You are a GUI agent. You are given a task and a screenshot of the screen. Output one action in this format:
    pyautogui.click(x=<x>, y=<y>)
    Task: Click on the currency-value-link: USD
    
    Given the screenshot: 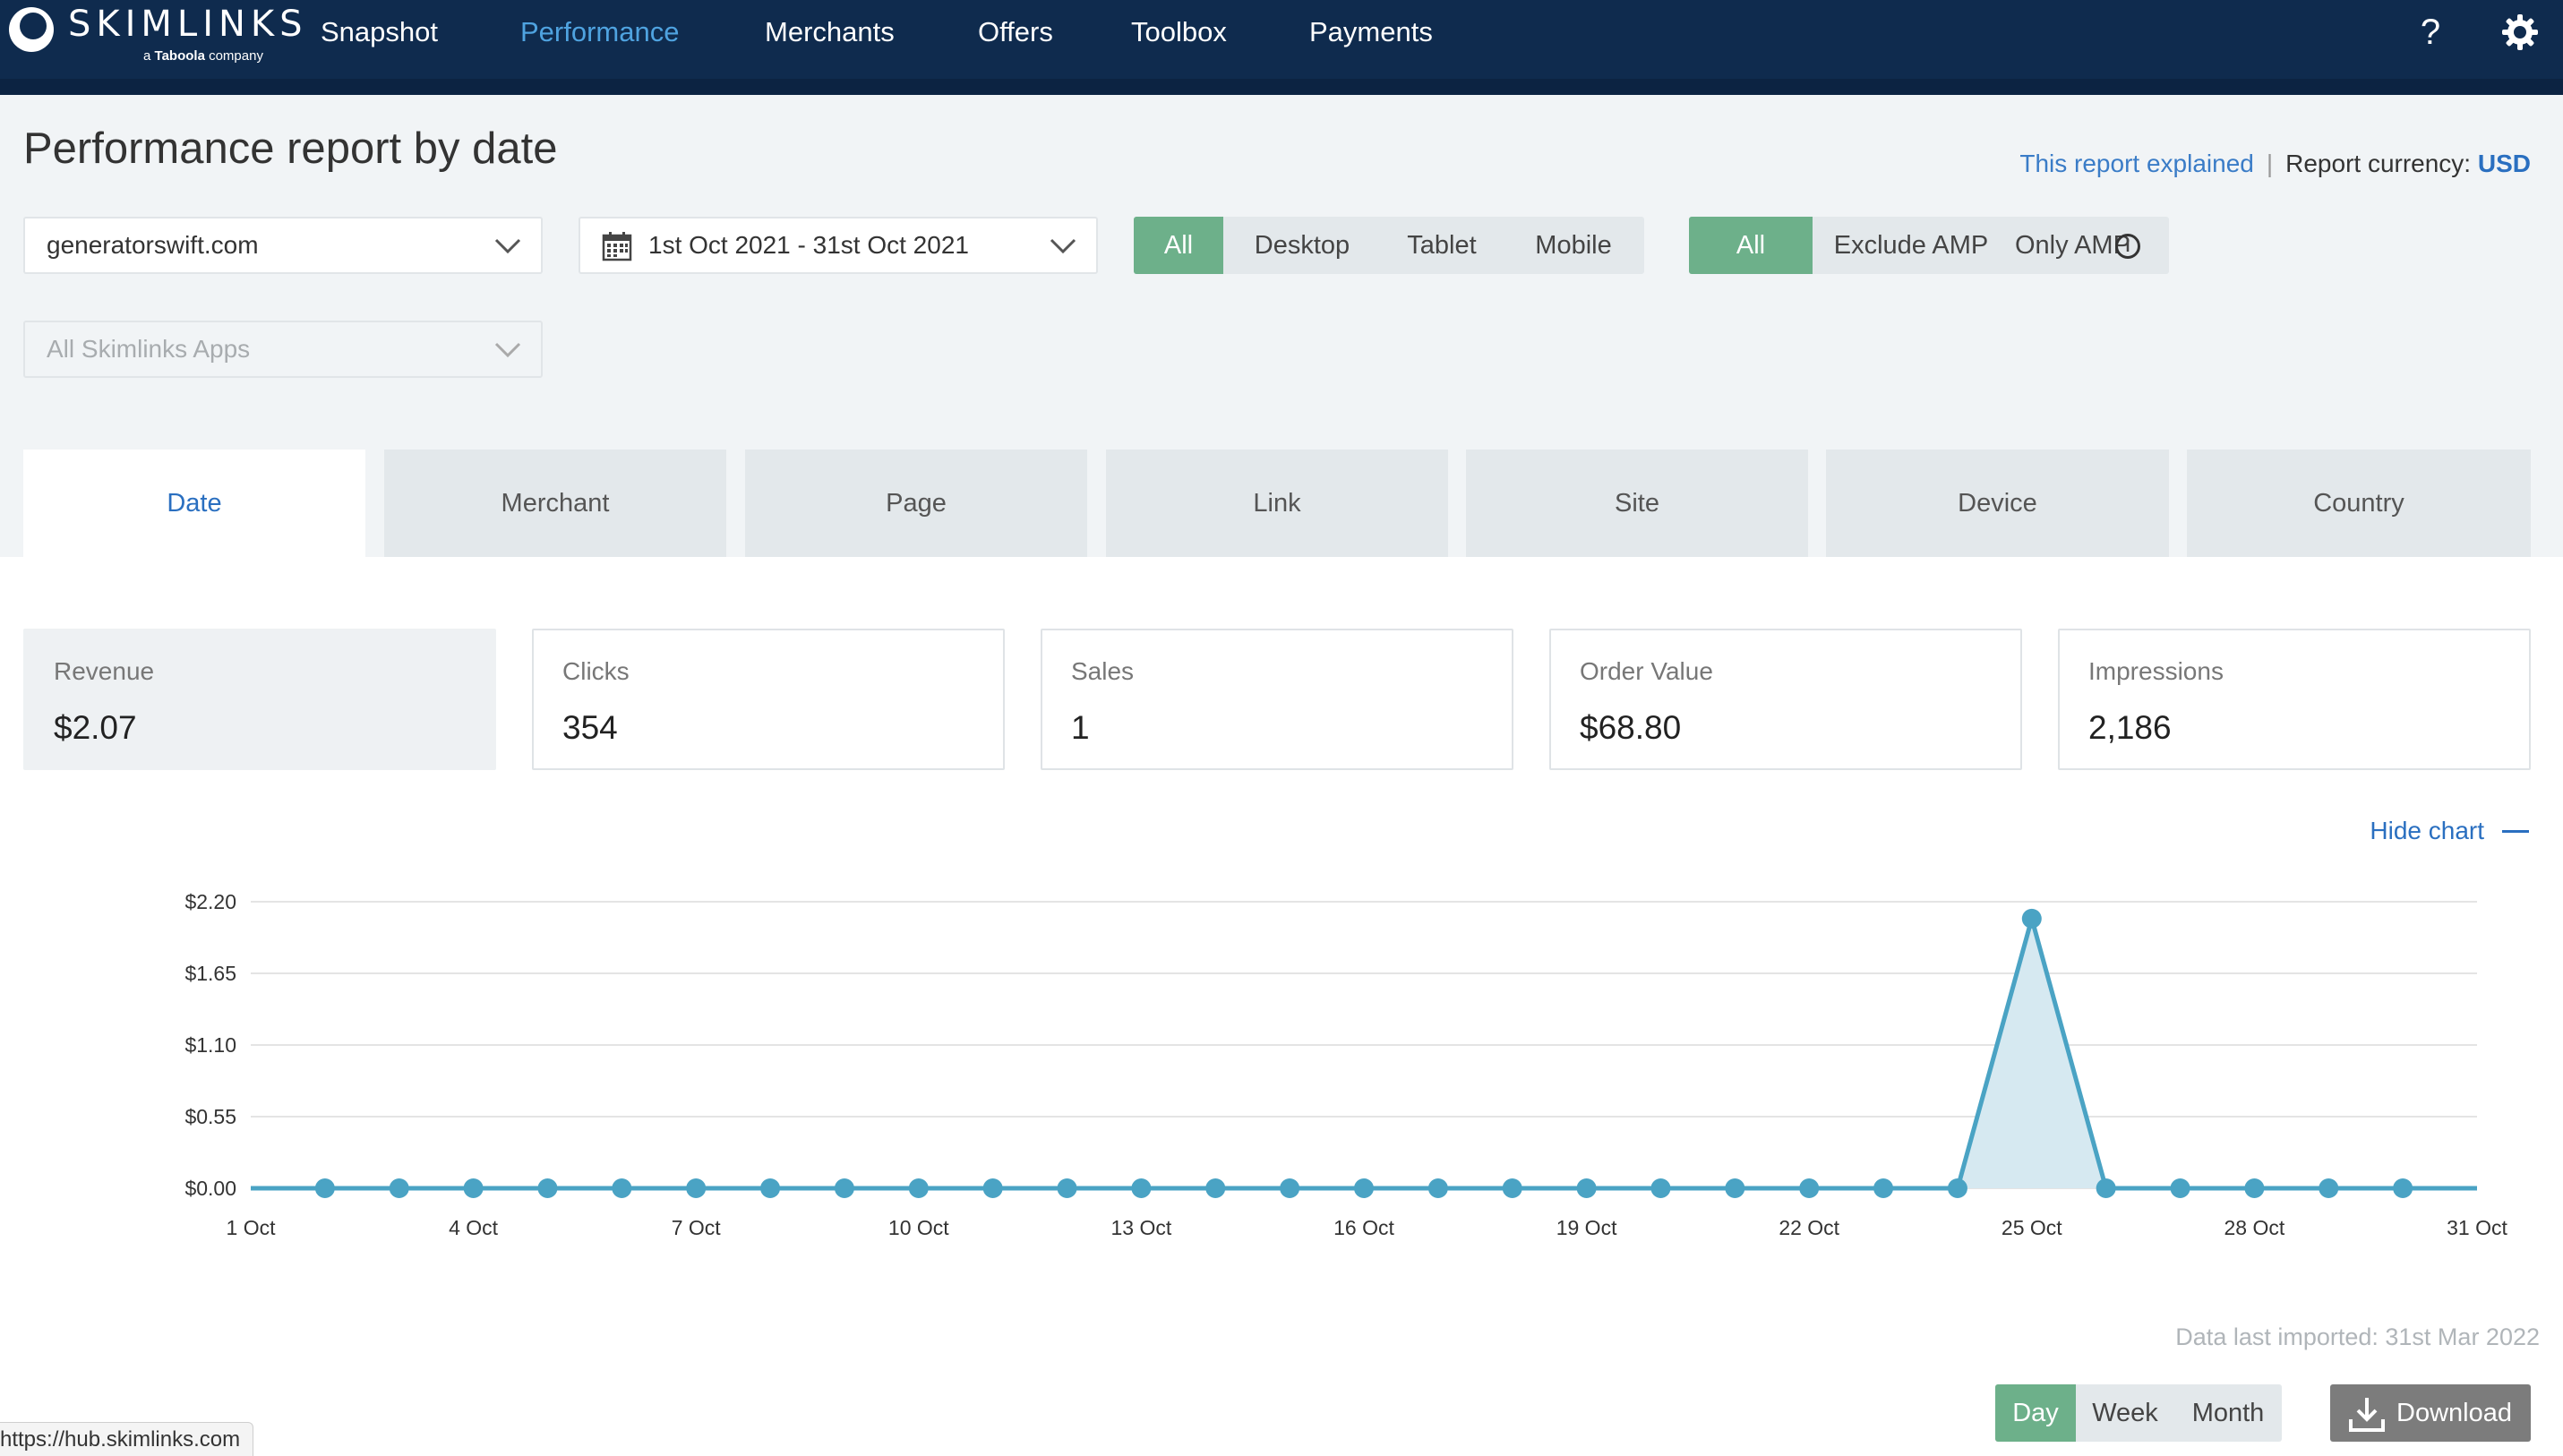 What is the action you would take?
    pyautogui.click(x=2504, y=163)
    